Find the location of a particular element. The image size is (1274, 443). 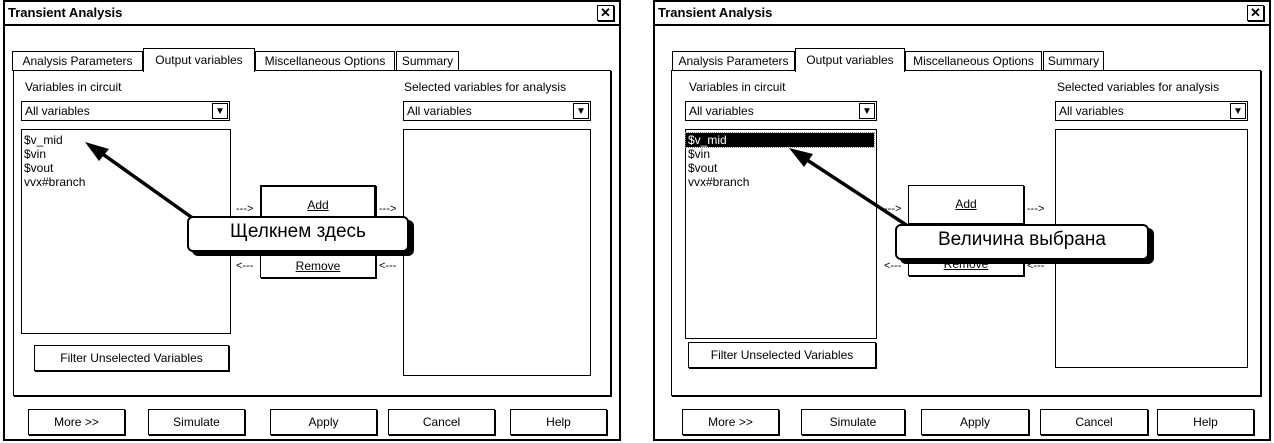

callout-click-here: Щелкнем здесь is located at coordinates (298, 234).